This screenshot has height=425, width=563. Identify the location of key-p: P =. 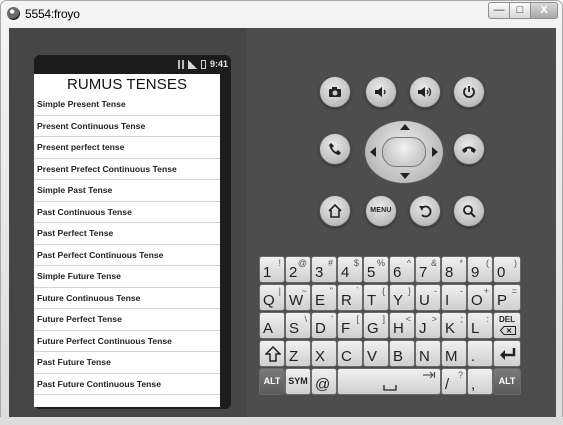
(507, 297).